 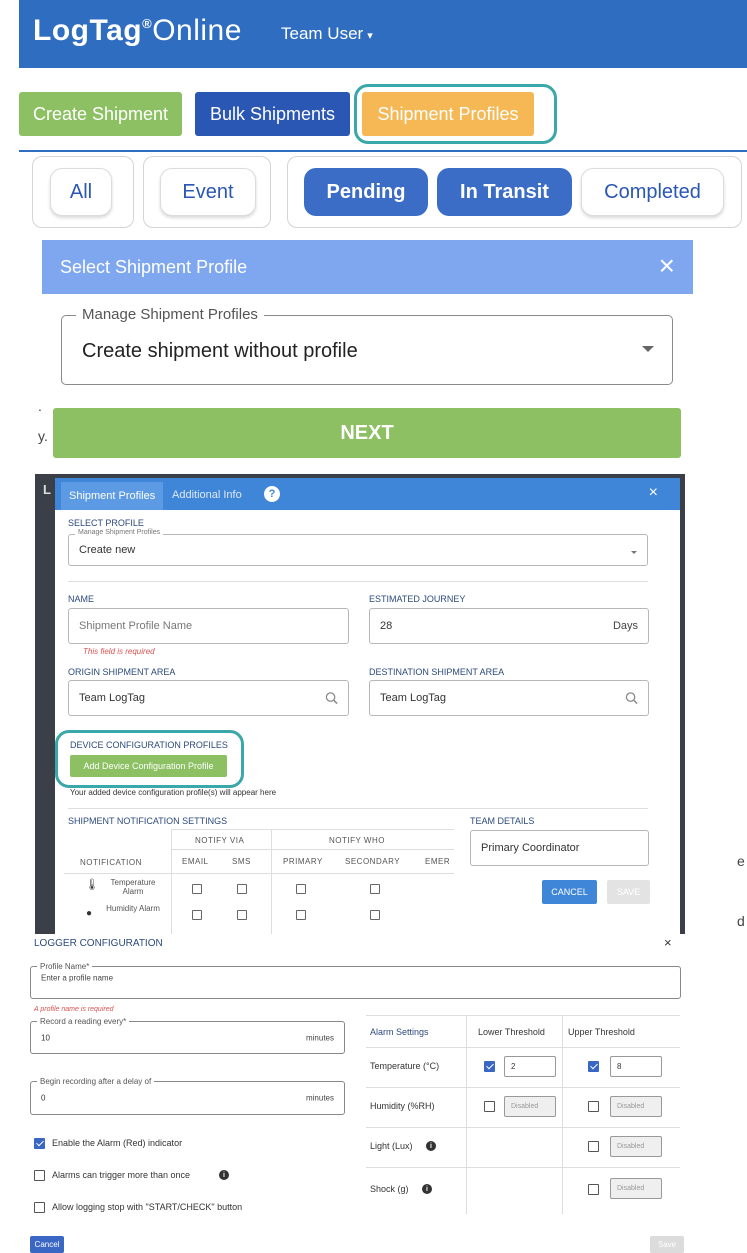 I want to click on user-menu: Team User ▾, so click(x=327, y=34).